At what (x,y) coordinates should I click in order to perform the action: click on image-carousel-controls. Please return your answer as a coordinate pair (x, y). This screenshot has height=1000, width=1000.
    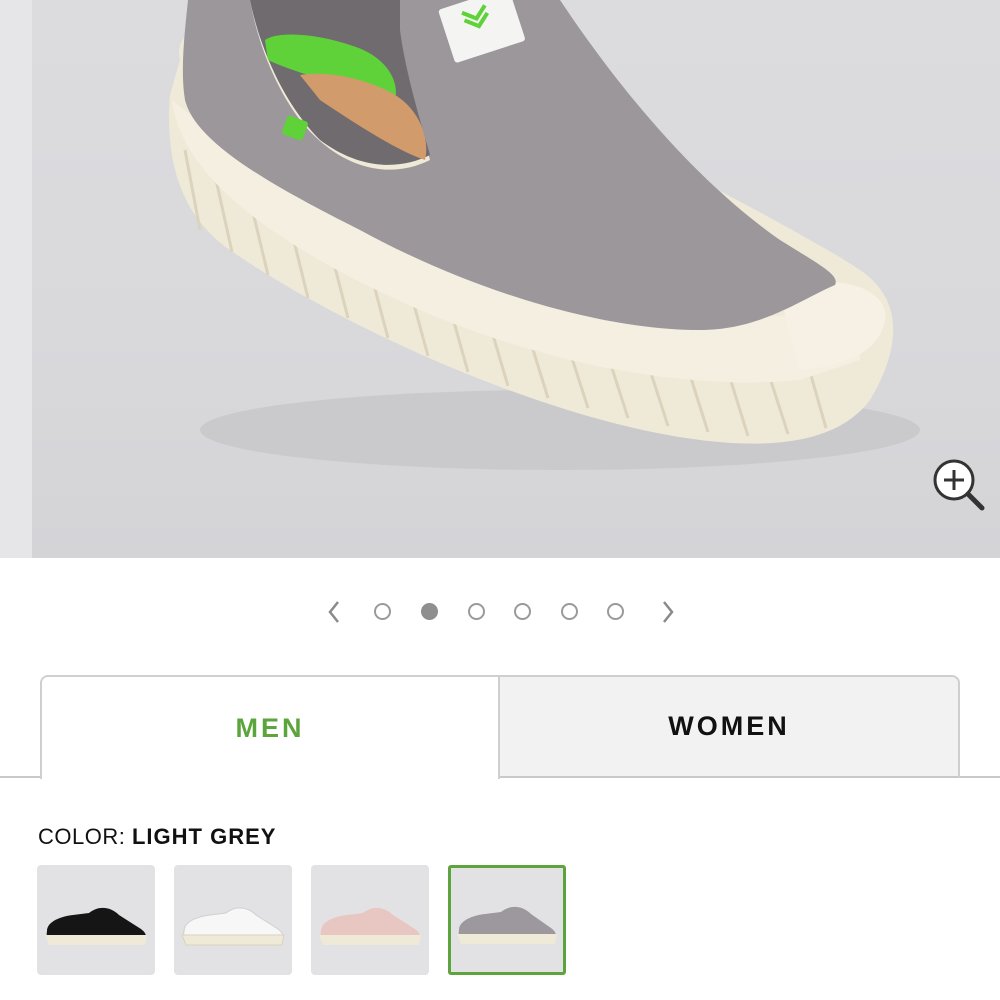
    Looking at the image, I should click on (500, 612).